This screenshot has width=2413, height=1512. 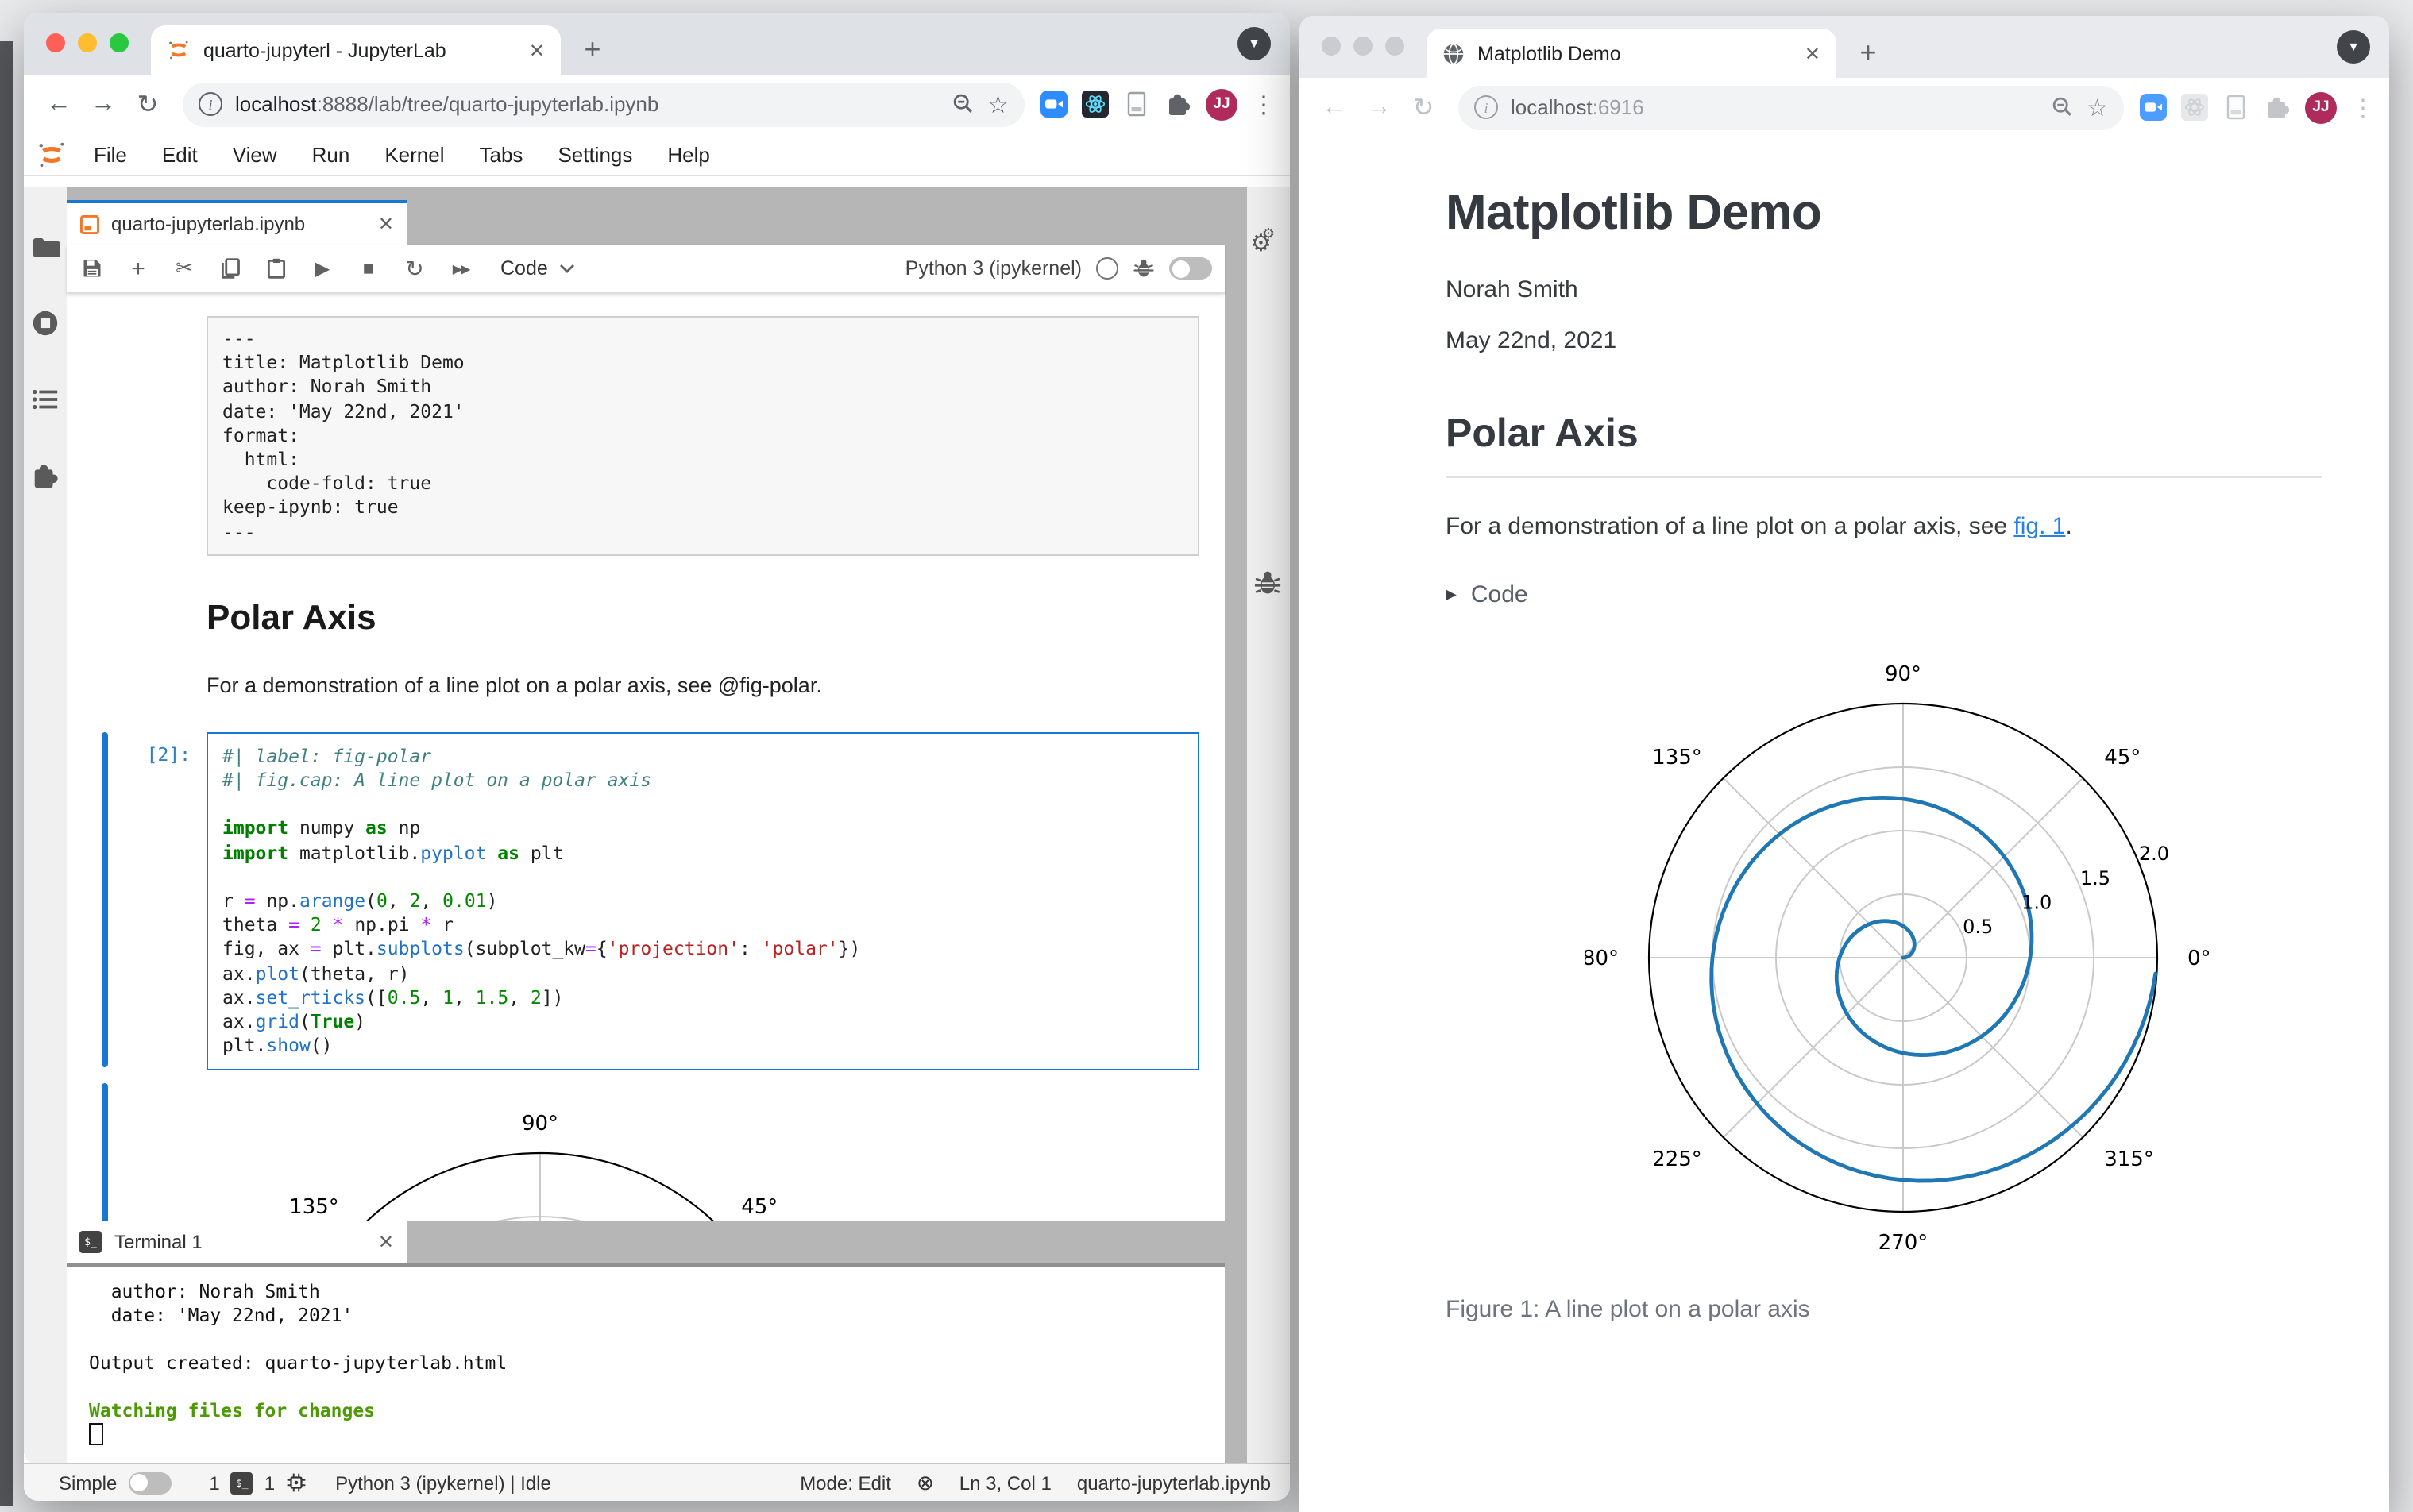 What do you see at coordinates (650, 1152) in the screenshot?
I see `output-cell: 0°45°90°135°180°225°270°315°0.51.01.52.0` at bounding box center [650, 1152].